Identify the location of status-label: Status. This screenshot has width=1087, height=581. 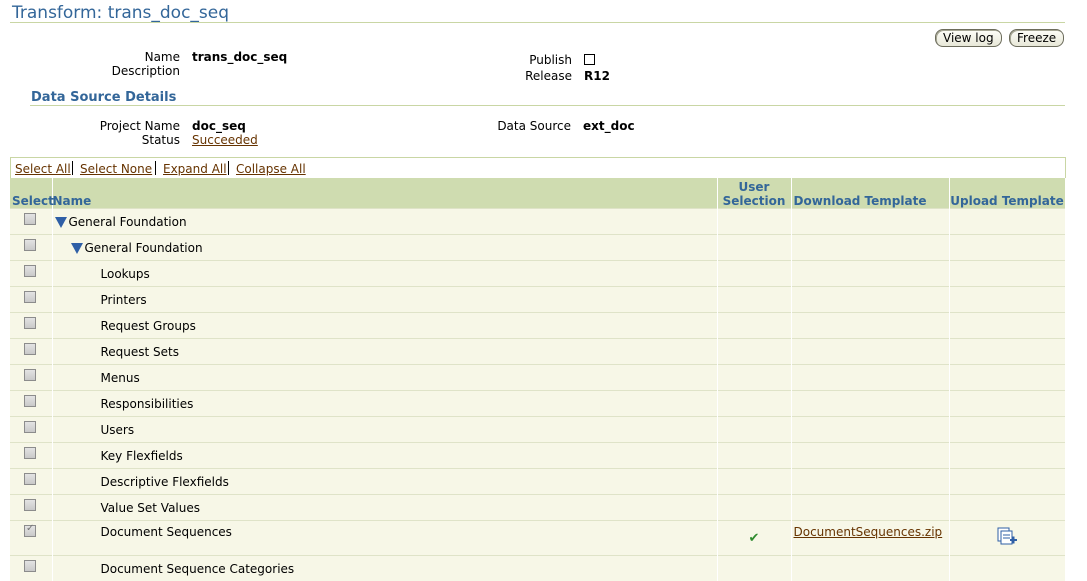
(130, 140).